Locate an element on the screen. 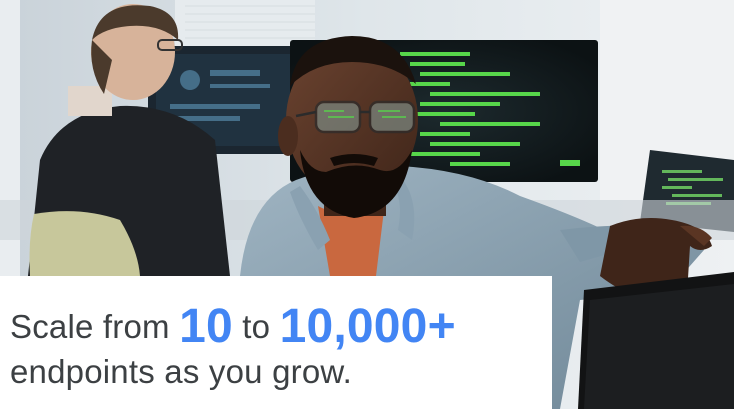  headline-number-from: 10 is located at coordinates (206, 326).